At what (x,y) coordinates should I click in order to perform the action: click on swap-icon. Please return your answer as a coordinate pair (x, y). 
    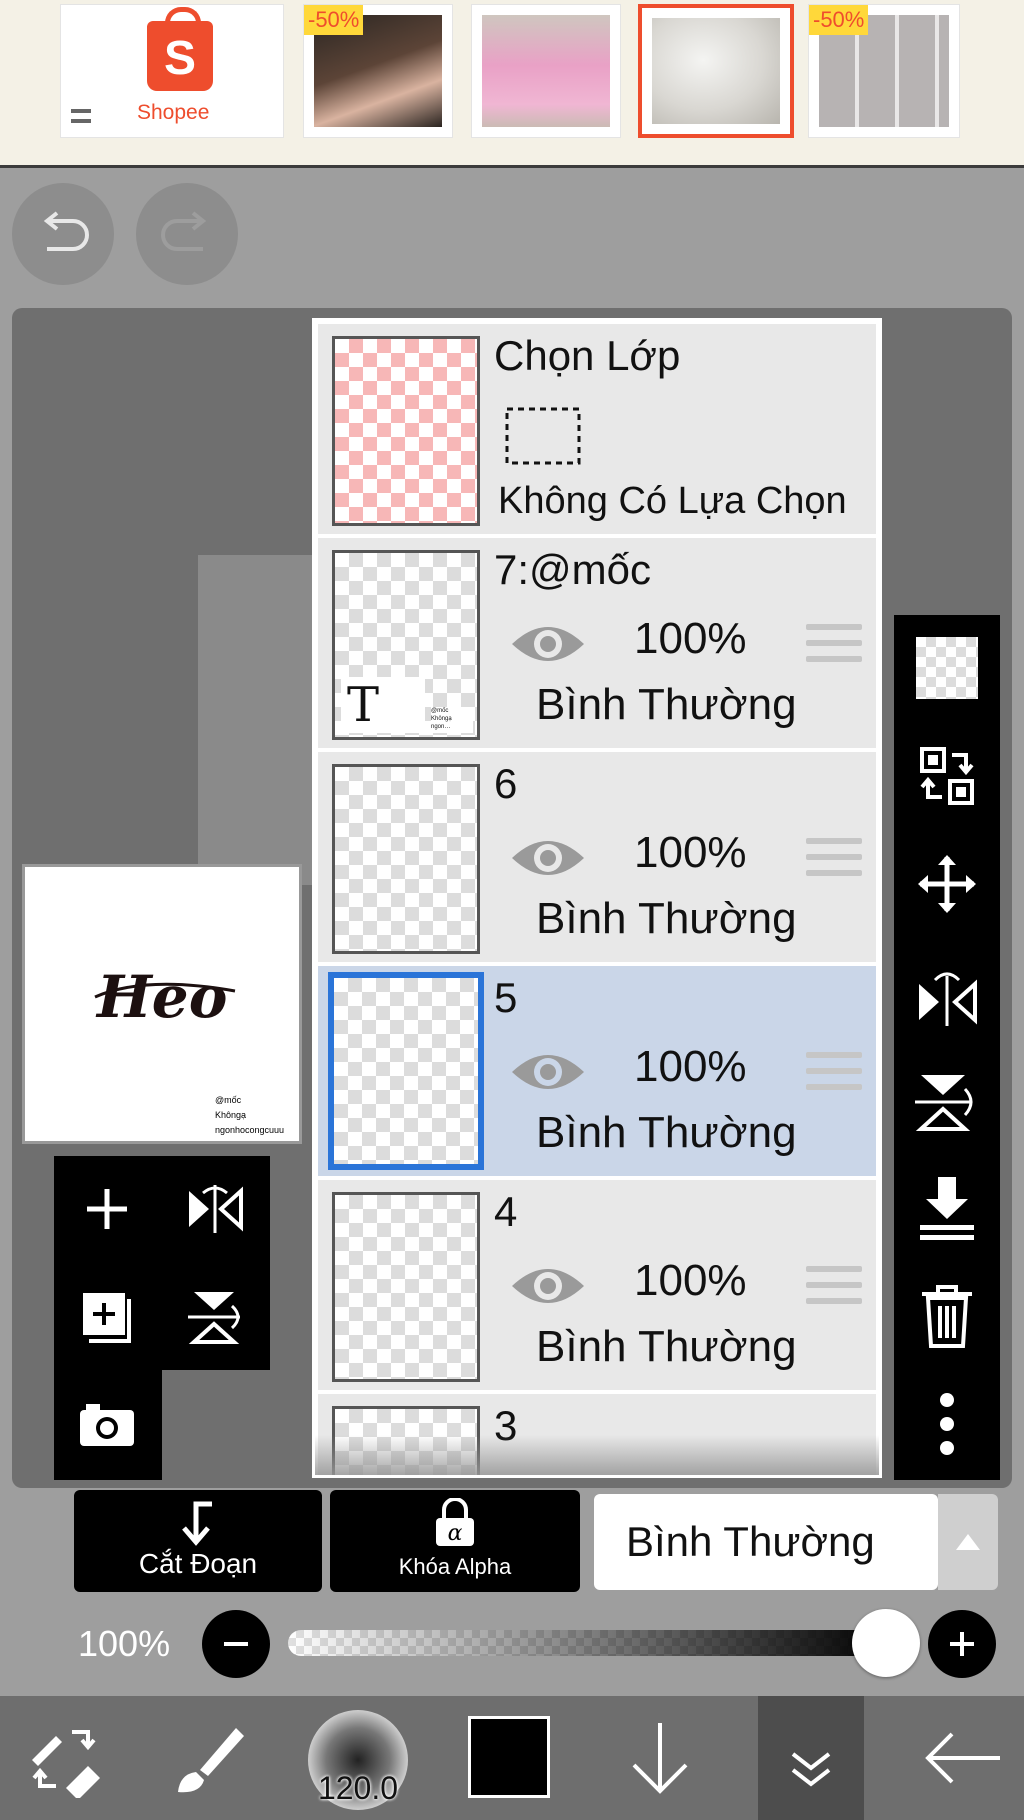
    Looking at the image, I should click on (947, 776).